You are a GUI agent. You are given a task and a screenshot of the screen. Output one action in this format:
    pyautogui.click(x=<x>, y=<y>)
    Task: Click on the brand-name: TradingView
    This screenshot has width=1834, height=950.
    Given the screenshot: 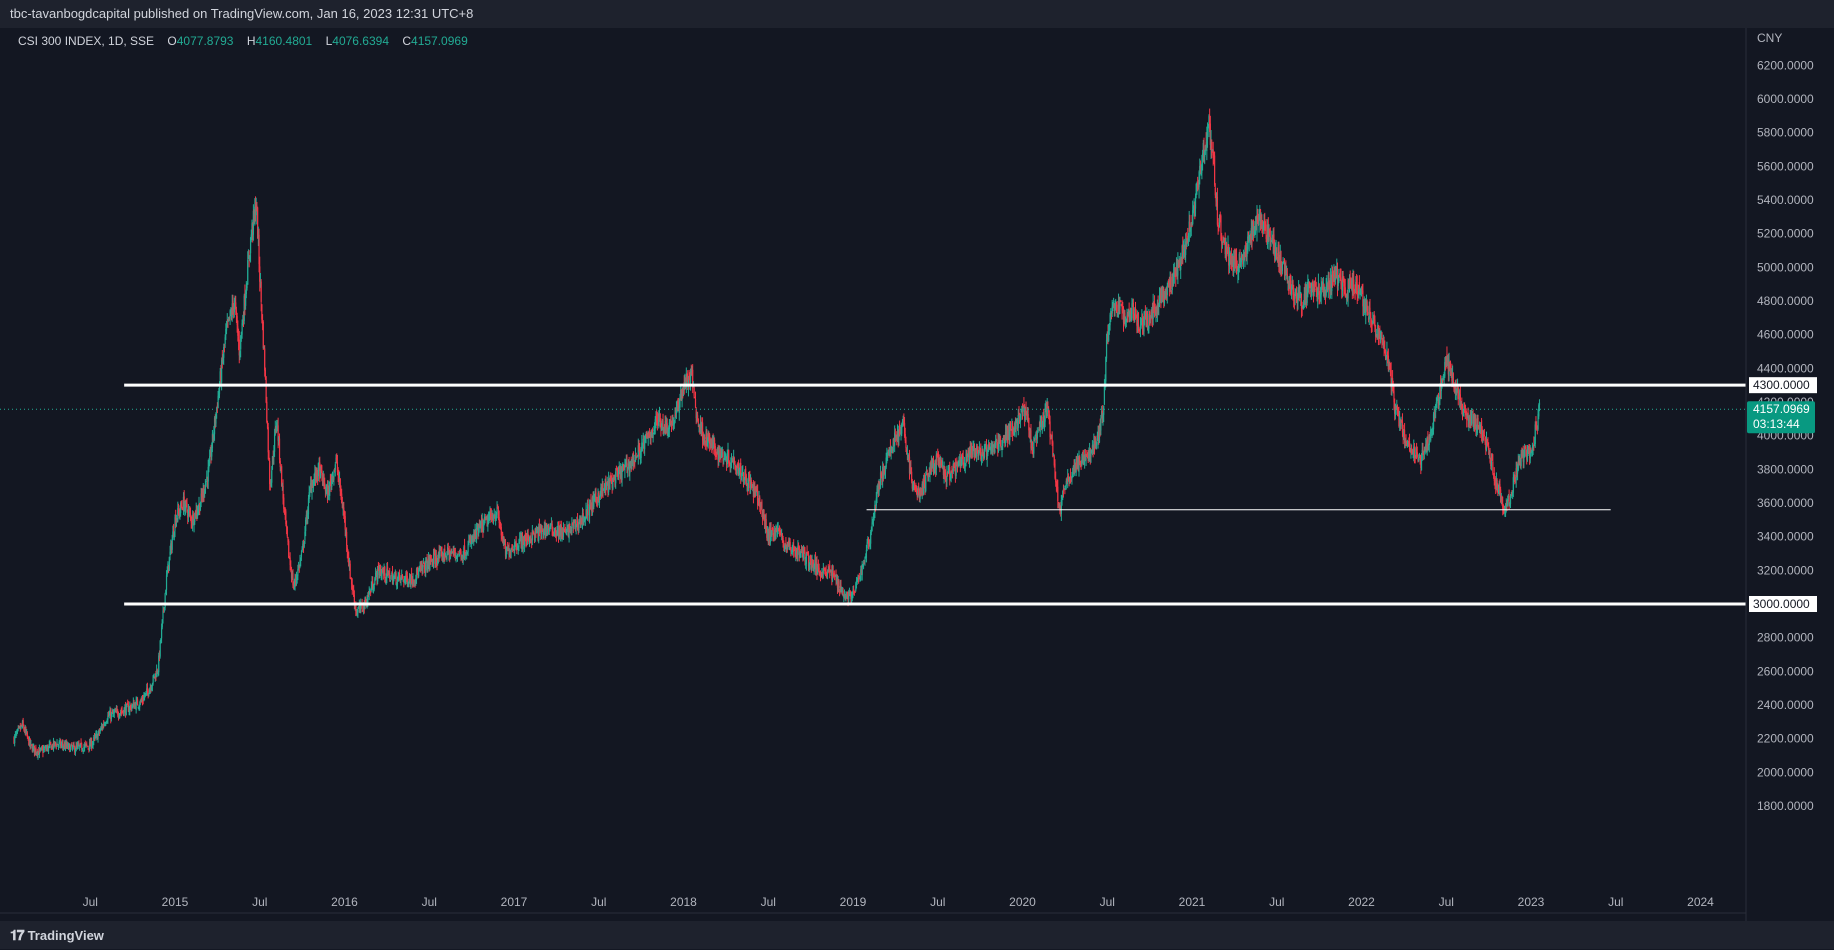 What is the action you would take?
    pyautogui.click(x=65, y=935)
    